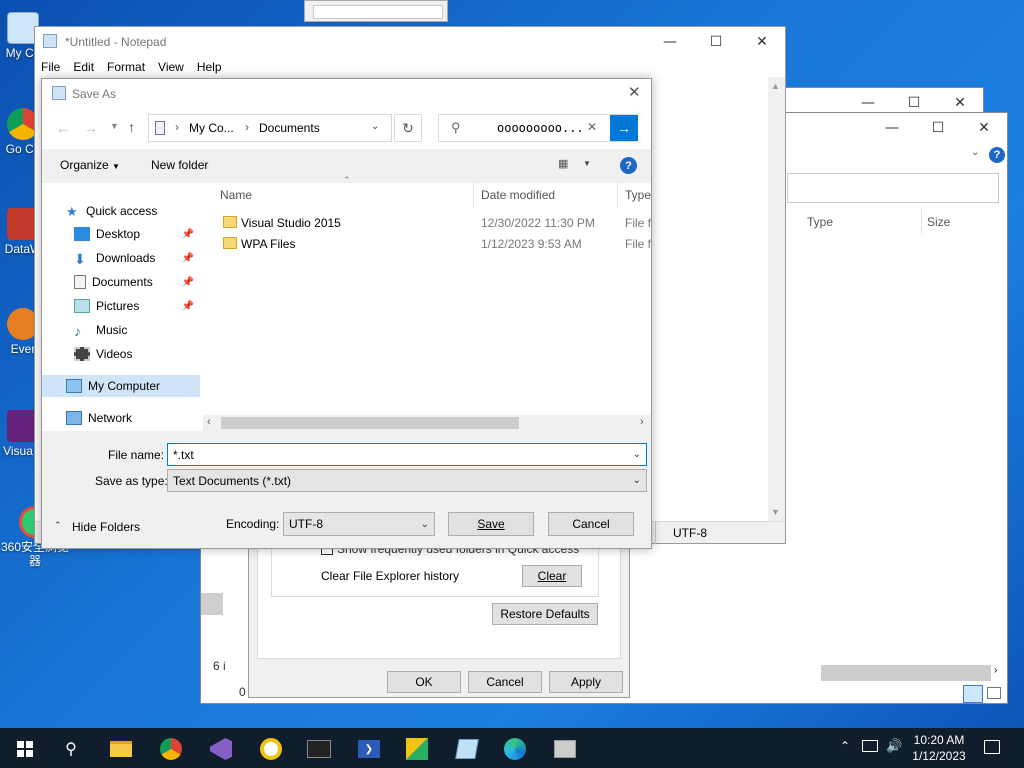 The height and width of the screenshot is (768, 1024). I want to click on file-name-label: File name:, so click(136, 455).